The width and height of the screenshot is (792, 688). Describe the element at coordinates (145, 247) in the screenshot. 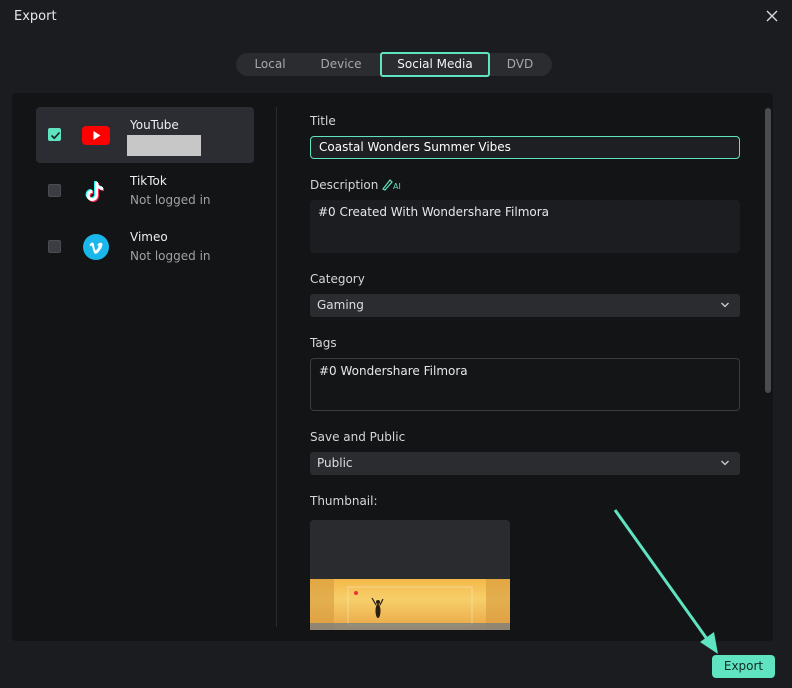

I see `platform-vimeo: Vimeo Not logged in` at that location.